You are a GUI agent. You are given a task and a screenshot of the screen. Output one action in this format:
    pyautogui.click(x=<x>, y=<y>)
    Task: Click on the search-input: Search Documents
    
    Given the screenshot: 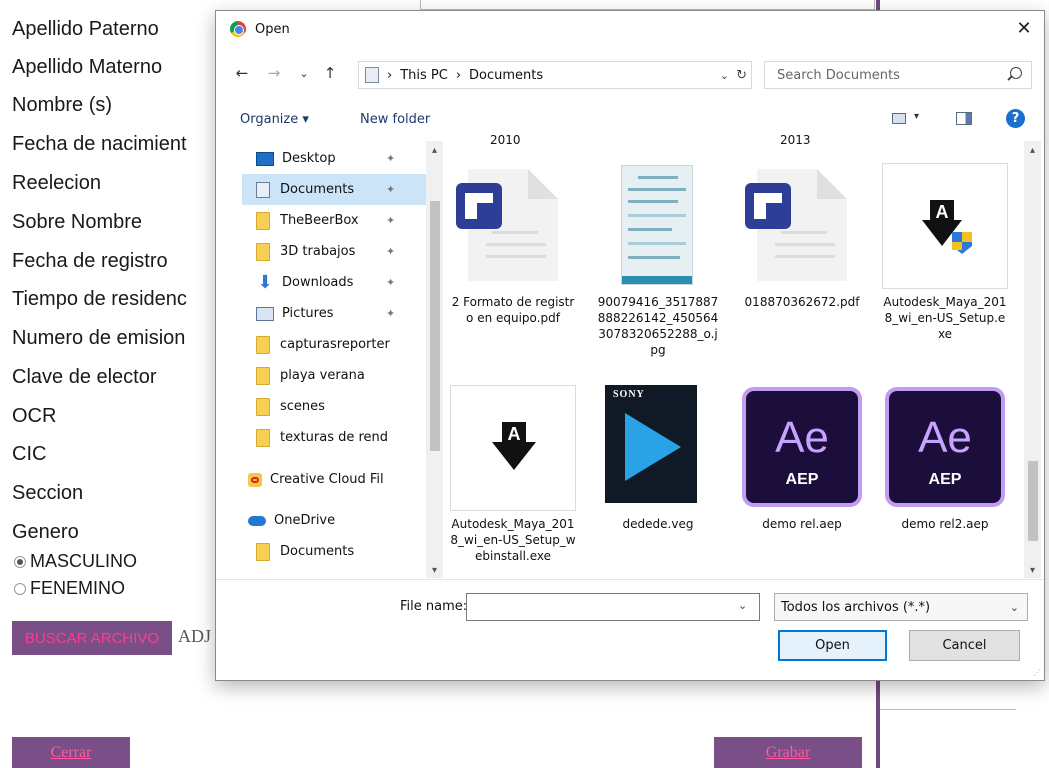 What is the action you would take?
    pyautogui.click(x=898, y=75)
    